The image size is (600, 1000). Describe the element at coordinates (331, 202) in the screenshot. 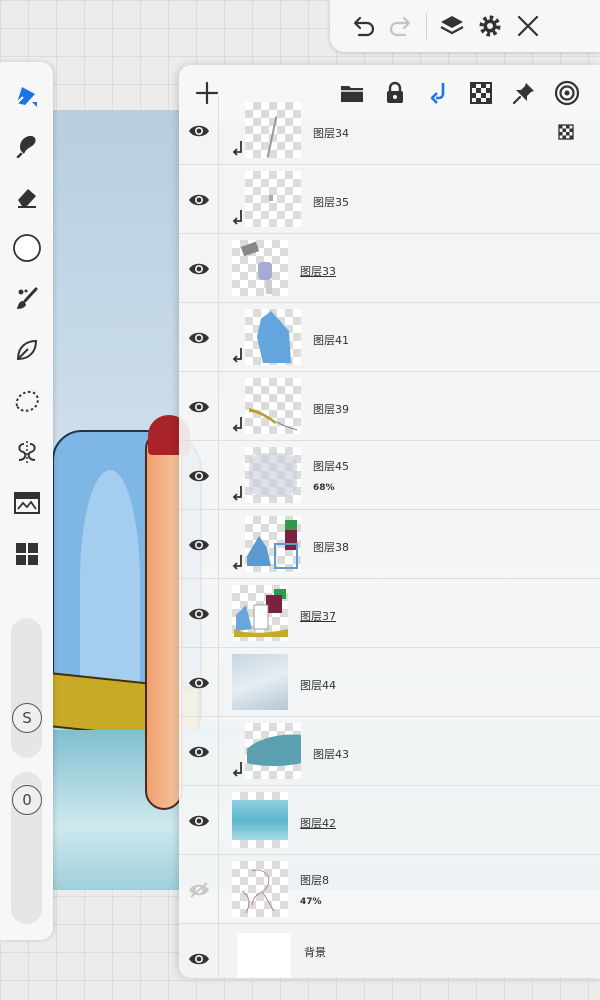

I see `layer-name: 图层35` at that location.